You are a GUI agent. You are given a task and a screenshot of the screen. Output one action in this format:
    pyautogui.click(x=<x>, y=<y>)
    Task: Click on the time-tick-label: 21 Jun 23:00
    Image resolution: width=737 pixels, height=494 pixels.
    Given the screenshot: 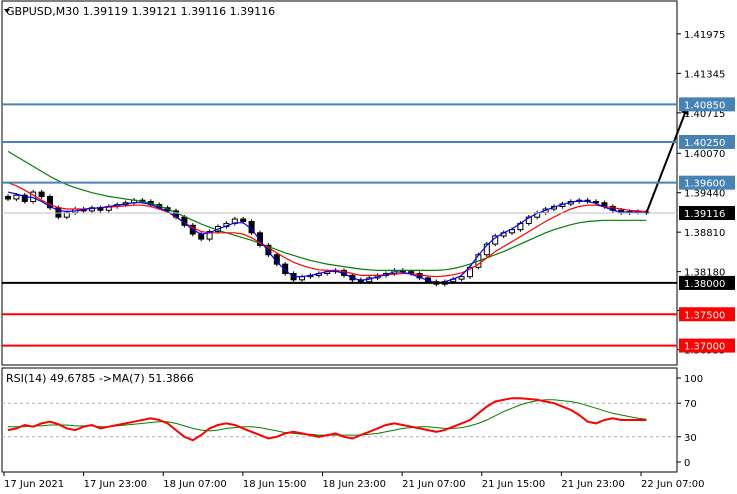 What is the action you would take?
    pyautogui.click(x=593, y=484)
    